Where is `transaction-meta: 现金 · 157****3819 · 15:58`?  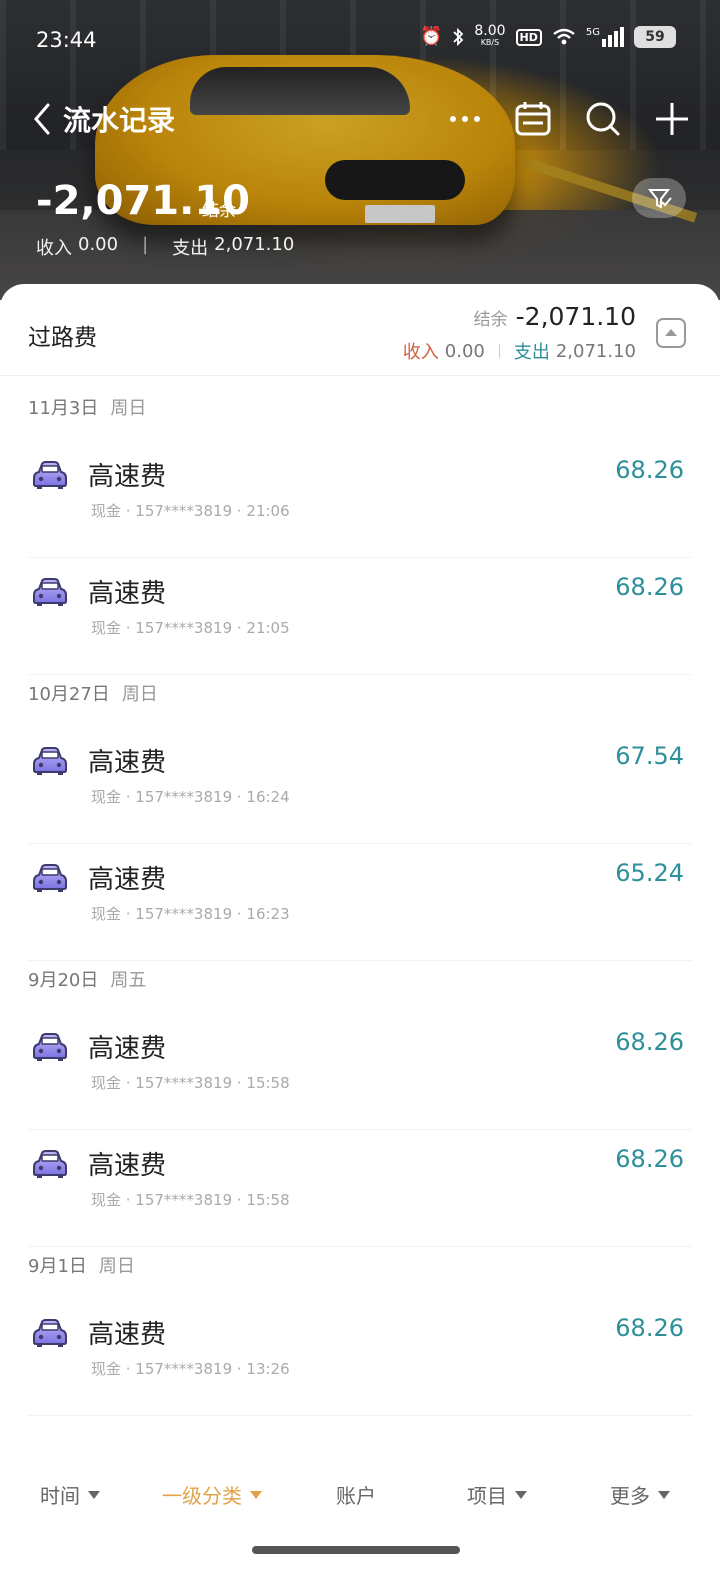
transaction-meta: 现金 · 157****3819 · 15:58 is located at coordinates (190, 1083).